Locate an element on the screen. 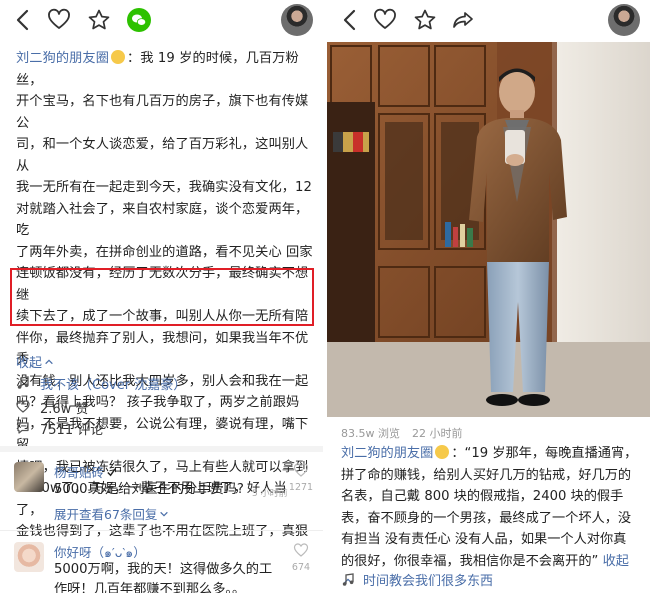 This screenshot has width=650, height=593. comment-like-button: 1271 is located at coordinates (301, 477).